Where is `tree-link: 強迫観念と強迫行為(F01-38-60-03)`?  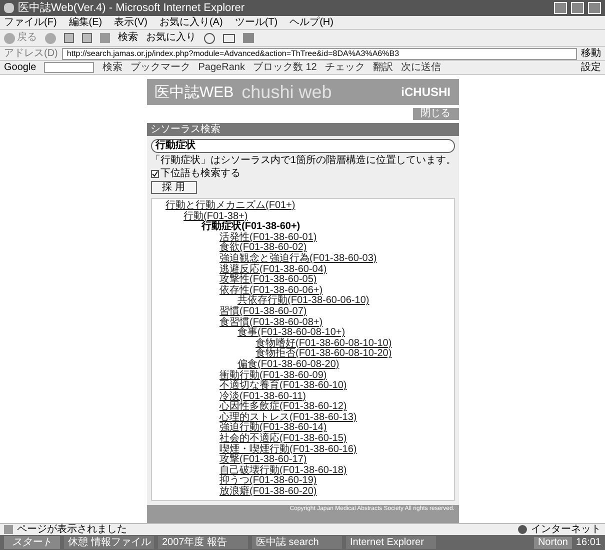 tree-link: 強迫観念と強迫行為(F01-38-60-03) is located at coordinates (298, 259).